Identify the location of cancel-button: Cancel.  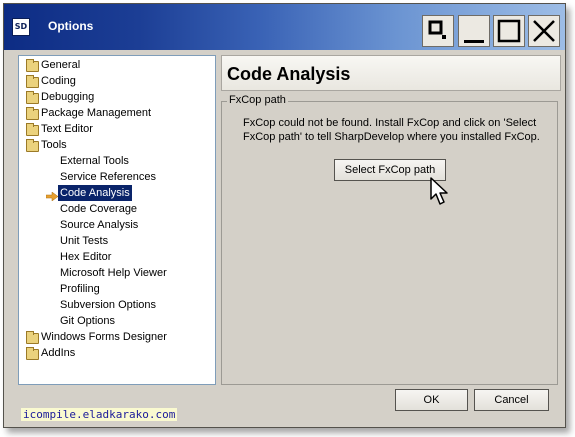
(511, 400).